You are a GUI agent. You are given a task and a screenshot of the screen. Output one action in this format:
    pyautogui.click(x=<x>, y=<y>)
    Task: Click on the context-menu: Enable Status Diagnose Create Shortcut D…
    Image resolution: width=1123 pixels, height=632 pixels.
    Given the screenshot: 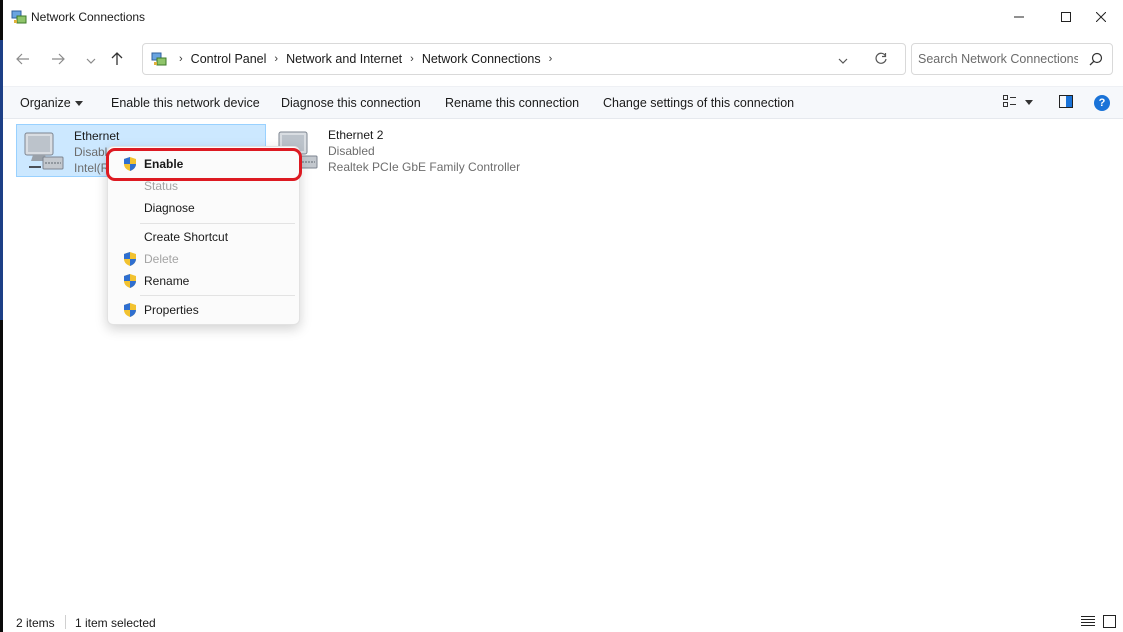 What is the action you would take?
    pyautogui.click(x=203, y=235)
    